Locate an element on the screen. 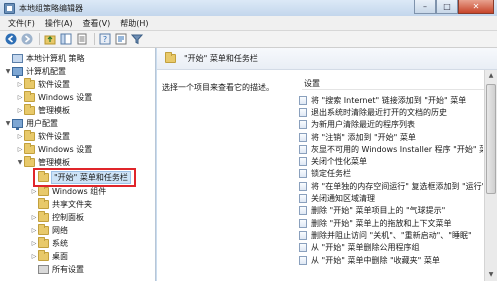  scroll-down-arrow-icon: ▼ is located at coordinates (491, 275).